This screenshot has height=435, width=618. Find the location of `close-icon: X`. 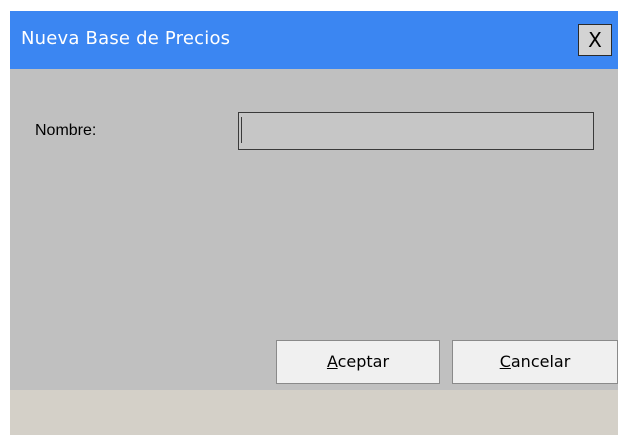

close-icon: X is located at coordinates (595, 40).